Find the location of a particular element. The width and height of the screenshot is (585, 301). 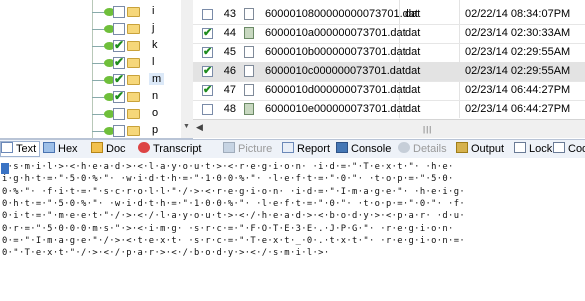

file-name: 6000010e000000073701.dat is located at coordinates (335, 109).